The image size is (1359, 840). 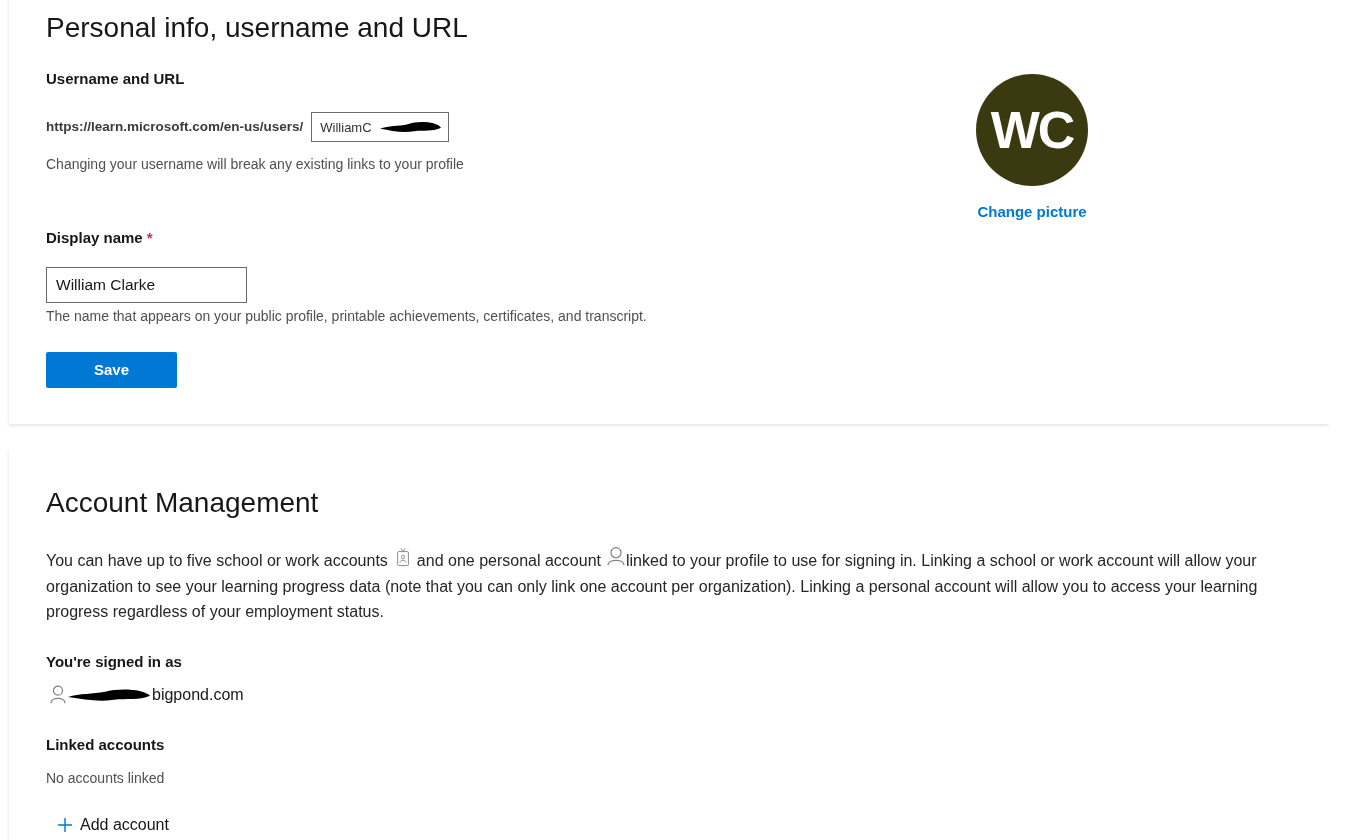 What do you see at coordinates (347, 316) in the screenshot?
I see `field-hint: The name that appears on your public profile, printable achievements, certificates, and transcript.` at bounding box center [347, 316].